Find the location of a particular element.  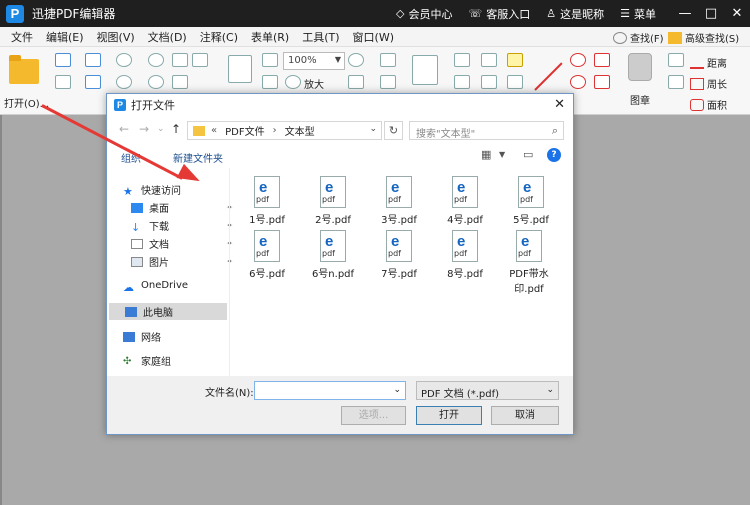

menu-tools: 工具(T) is located at coordinates (320, 37).